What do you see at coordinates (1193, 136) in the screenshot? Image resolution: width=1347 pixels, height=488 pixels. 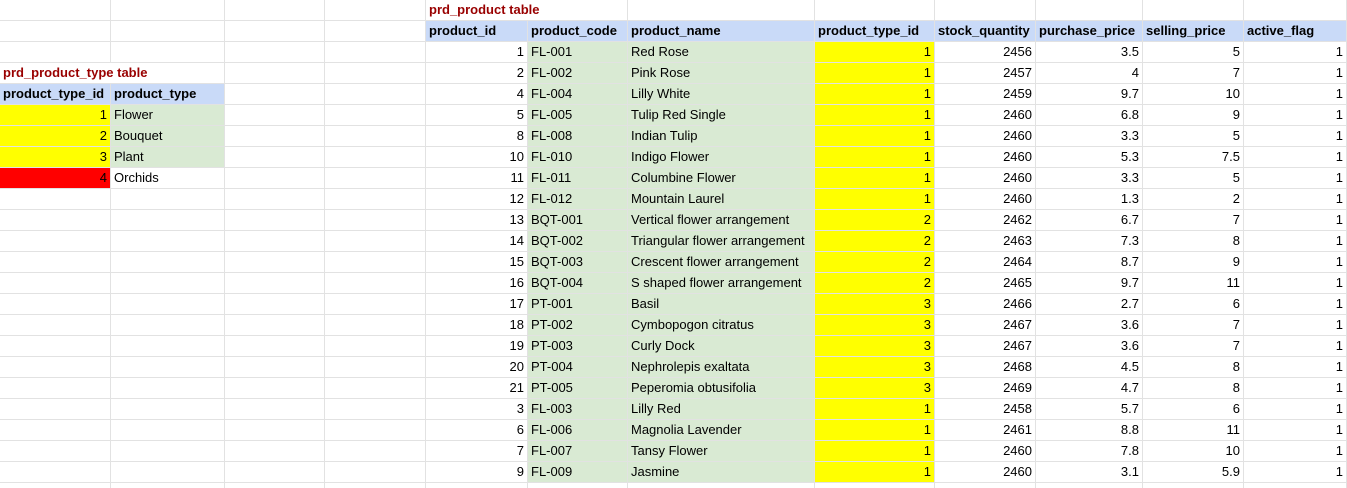 I see `product-cell-selling-price: 5` at bounding box center [1193, 136].